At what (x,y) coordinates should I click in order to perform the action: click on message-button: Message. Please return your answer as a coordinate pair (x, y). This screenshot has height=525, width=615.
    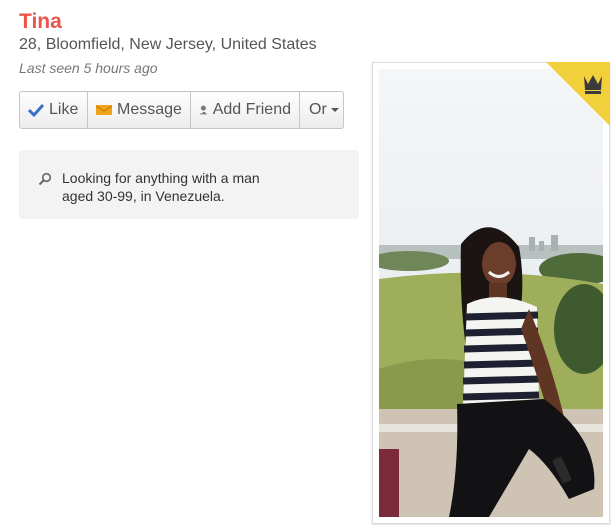
    Looking at the image, I should click on (139, 110).